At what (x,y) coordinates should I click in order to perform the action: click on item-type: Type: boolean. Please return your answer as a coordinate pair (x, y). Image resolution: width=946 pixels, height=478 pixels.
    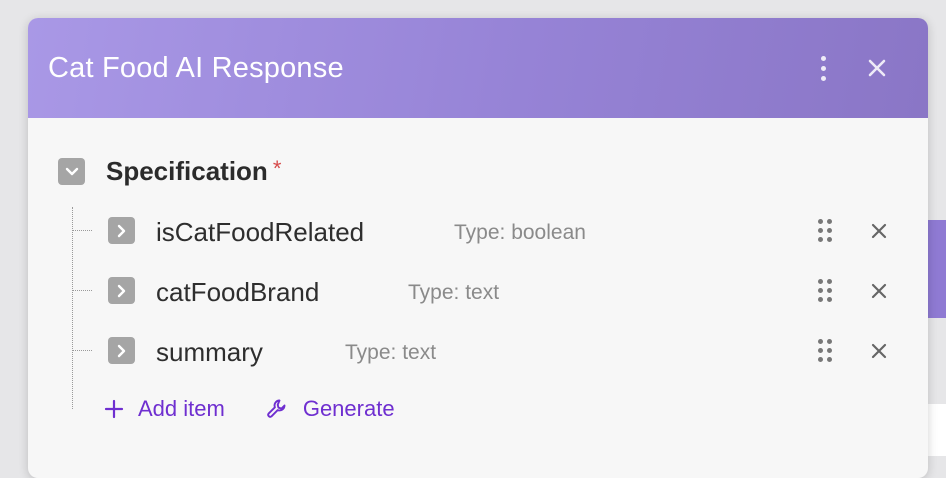
    Looking at the image, I should click on (520, 232).